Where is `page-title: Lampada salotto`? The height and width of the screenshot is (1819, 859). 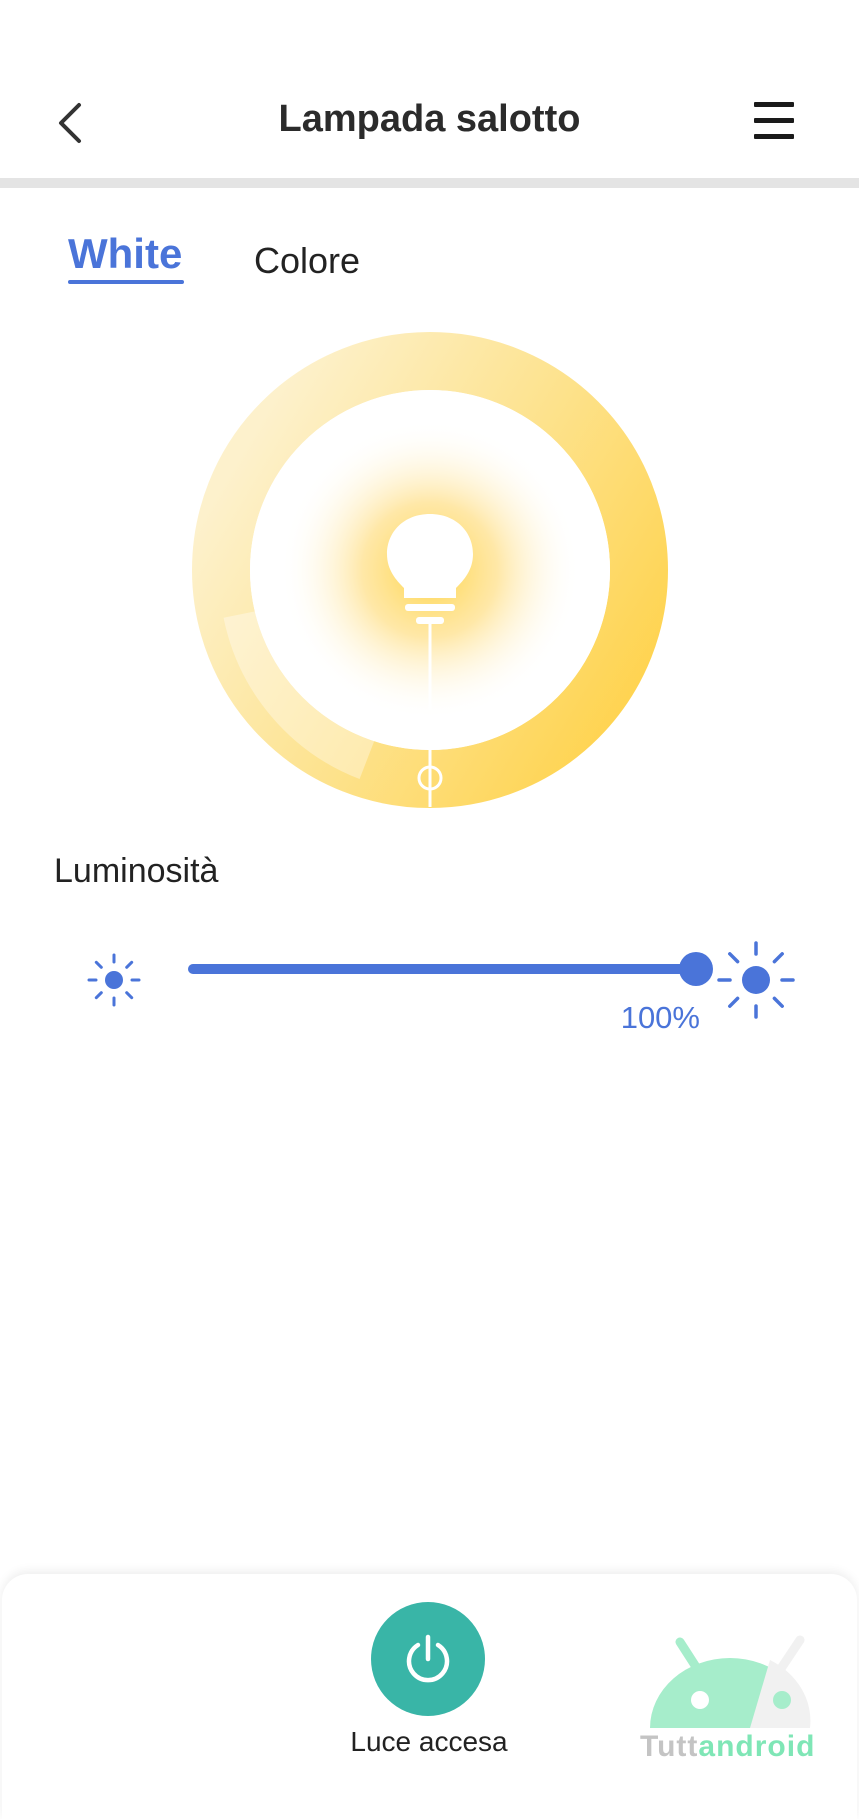 page-title: Lampada salotto is located at coordinates (429, 119).